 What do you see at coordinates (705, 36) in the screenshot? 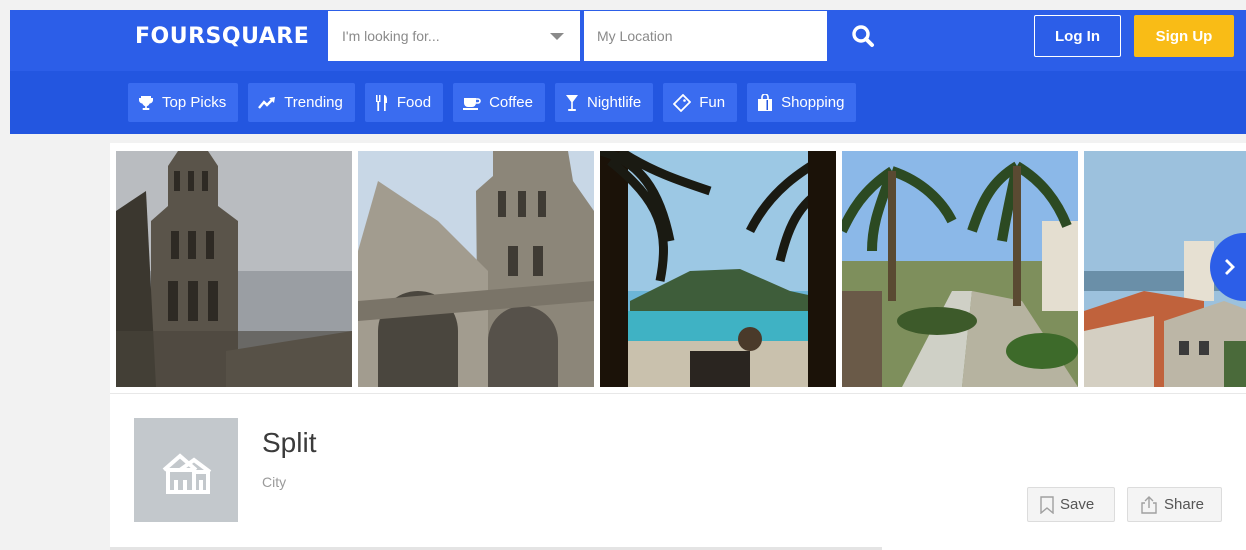
I see `location-input: My Location` at bounding box center [705, 36].